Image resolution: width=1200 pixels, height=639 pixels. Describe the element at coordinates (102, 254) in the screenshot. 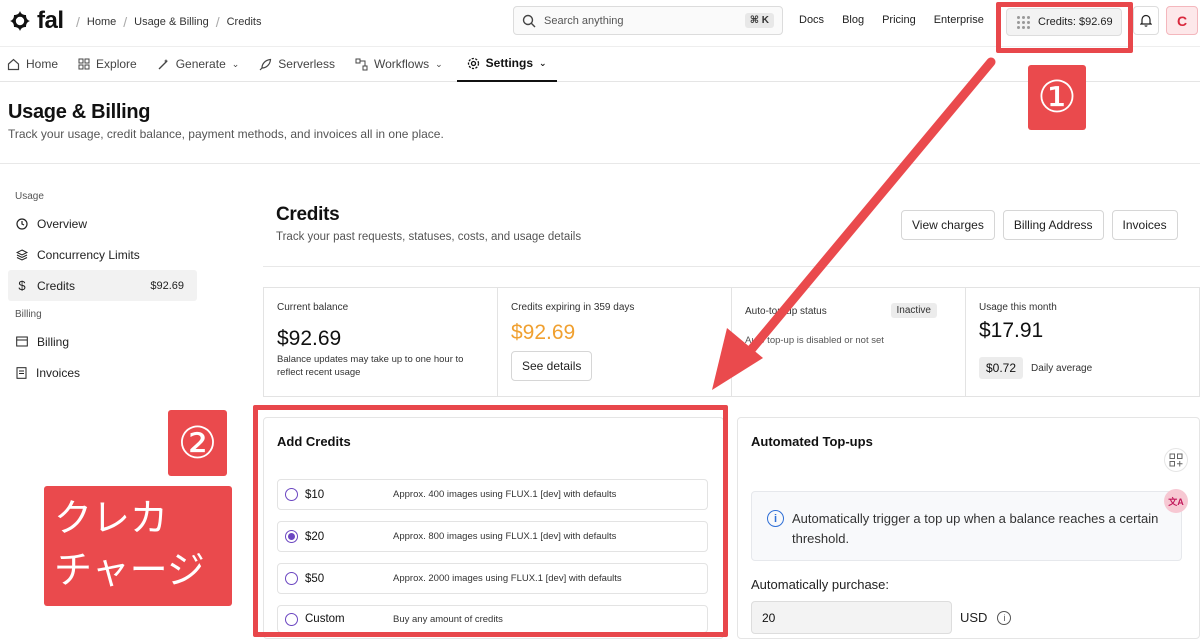

I see `sidebar-item-concurrency: Concurrency Limits` at that location.